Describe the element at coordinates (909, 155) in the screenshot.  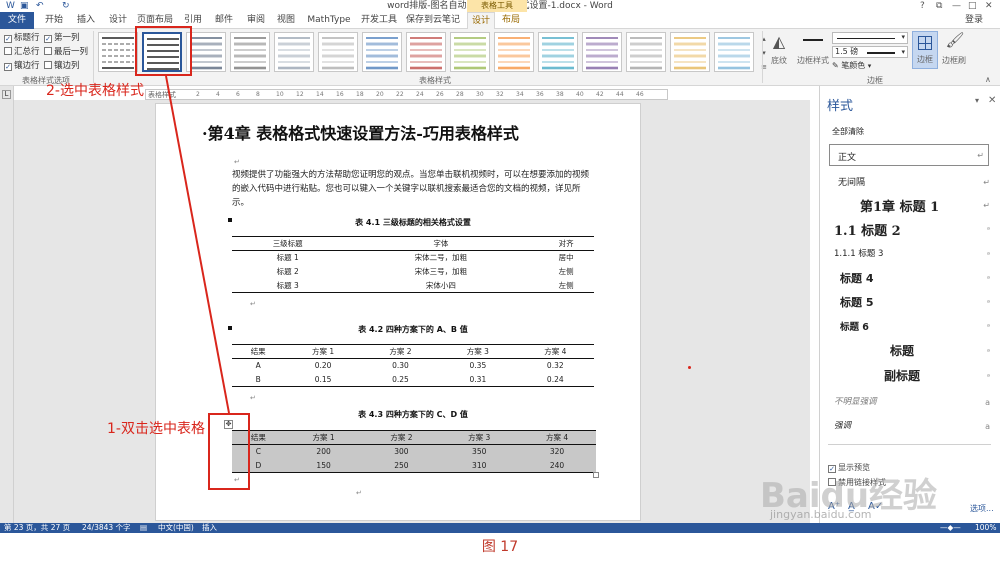
I see `style-normal: 正文 ↵` at that location.